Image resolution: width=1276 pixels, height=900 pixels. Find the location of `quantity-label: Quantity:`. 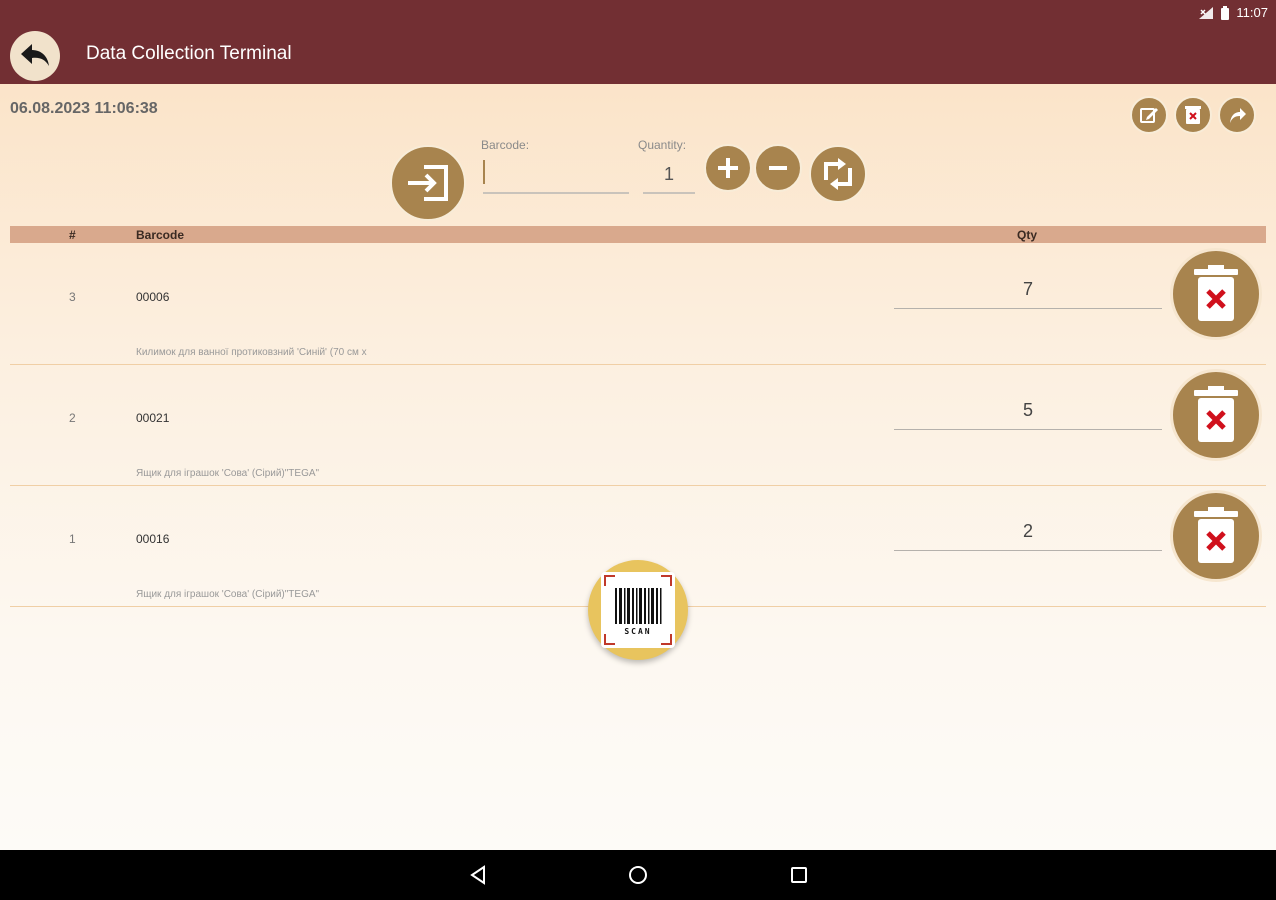

quantity-label: Quantity: is located at coordinates (662, 145).